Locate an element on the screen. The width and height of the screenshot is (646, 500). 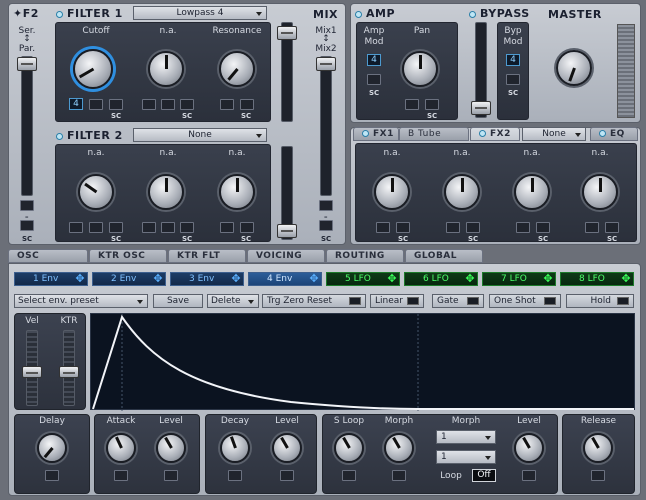
release-mod-slot is located at coordinates (598, 475).